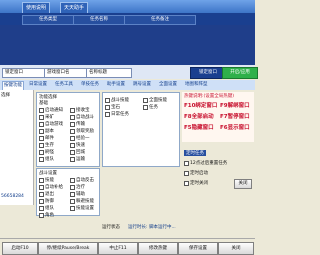 The width and height of the screenshot is (320, 255). I want to click on tab-assistant-settings: 助手设置, so click(116, 85).